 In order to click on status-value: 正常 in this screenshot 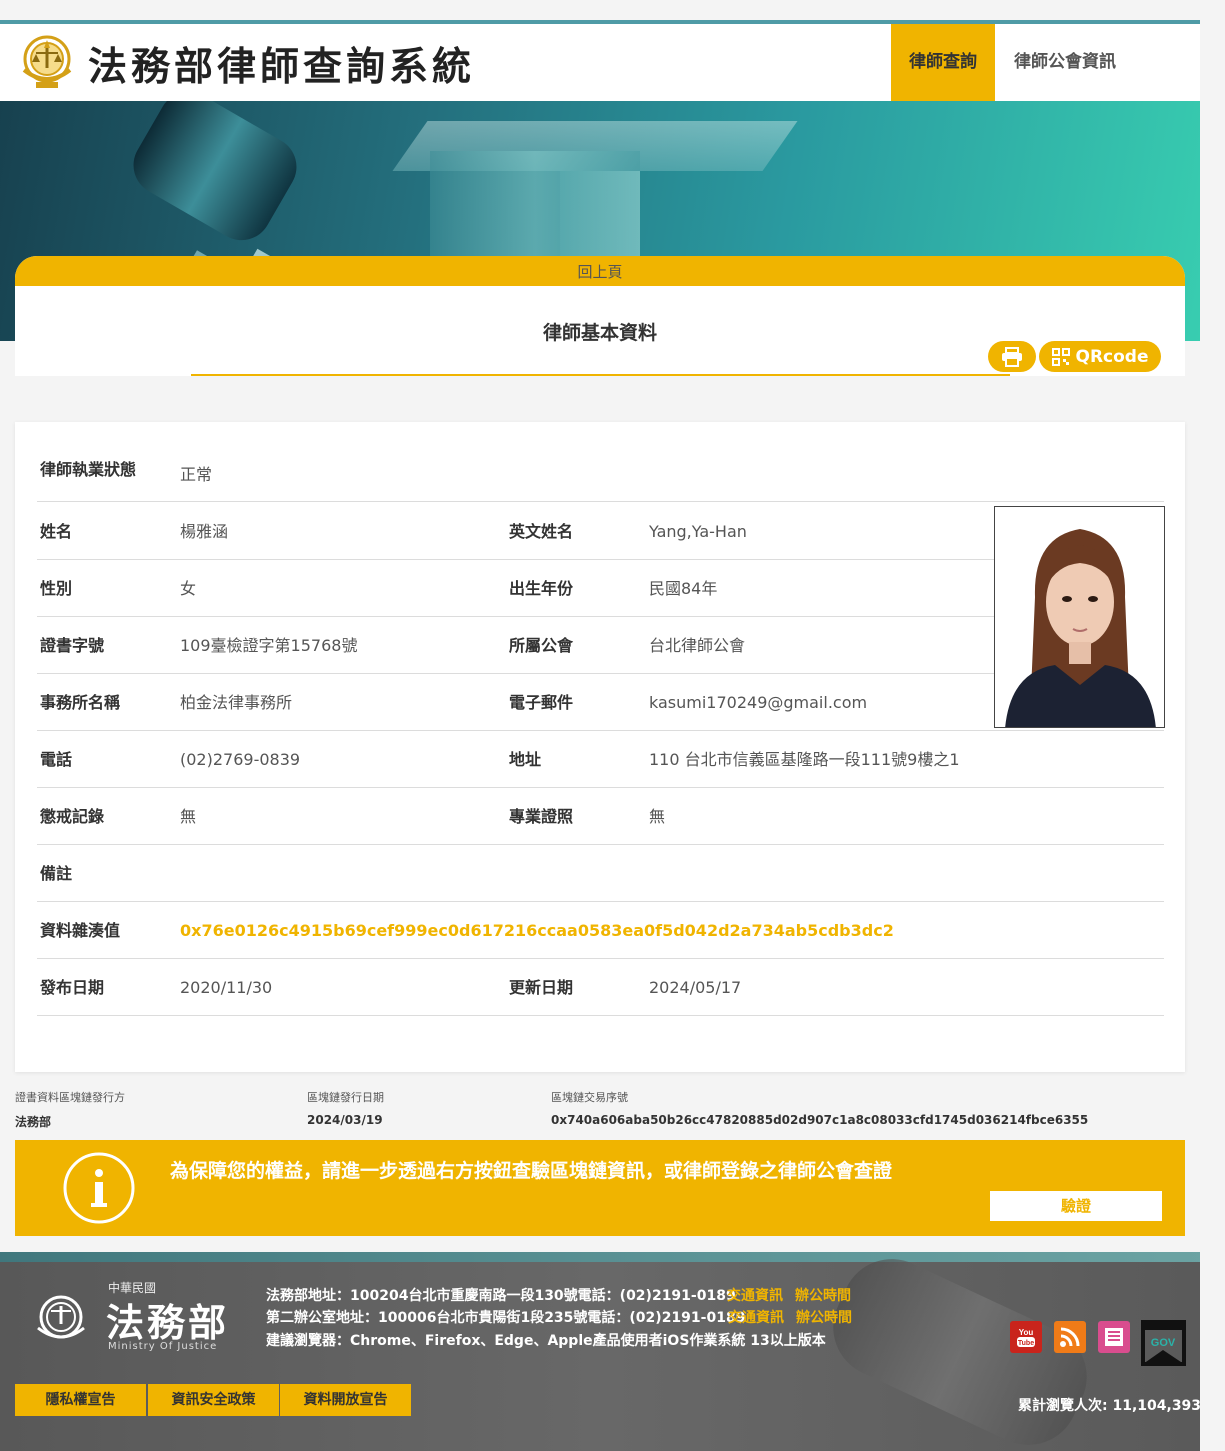, I will do `click(196, 474)`.